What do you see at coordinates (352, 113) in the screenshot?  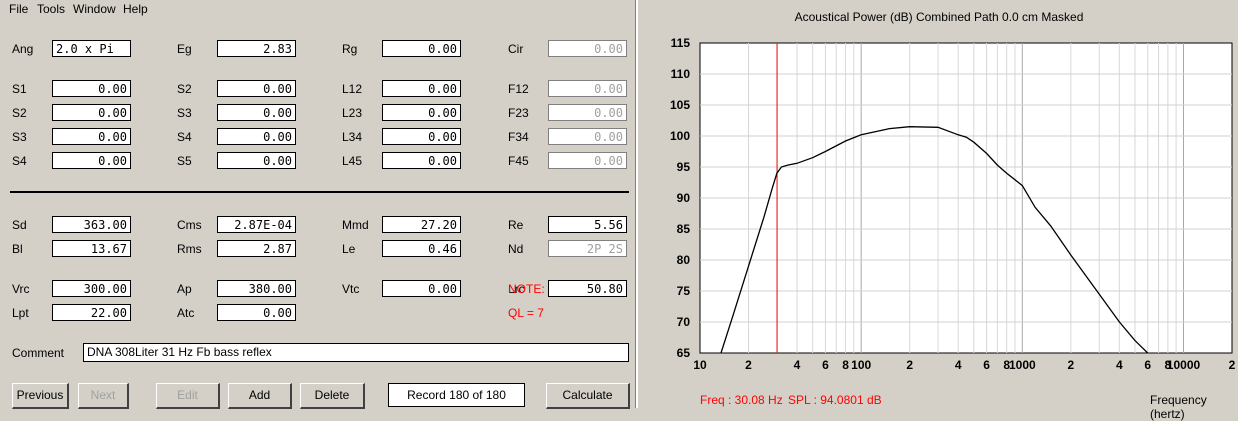 I see `param-label: L23` at bounding box center [352, 113].